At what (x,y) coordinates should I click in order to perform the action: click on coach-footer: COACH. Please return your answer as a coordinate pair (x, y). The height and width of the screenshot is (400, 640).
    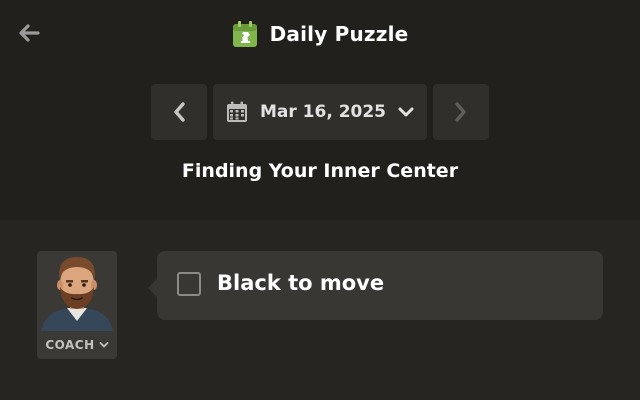
    Looking at the image, I should click on (77, 345).